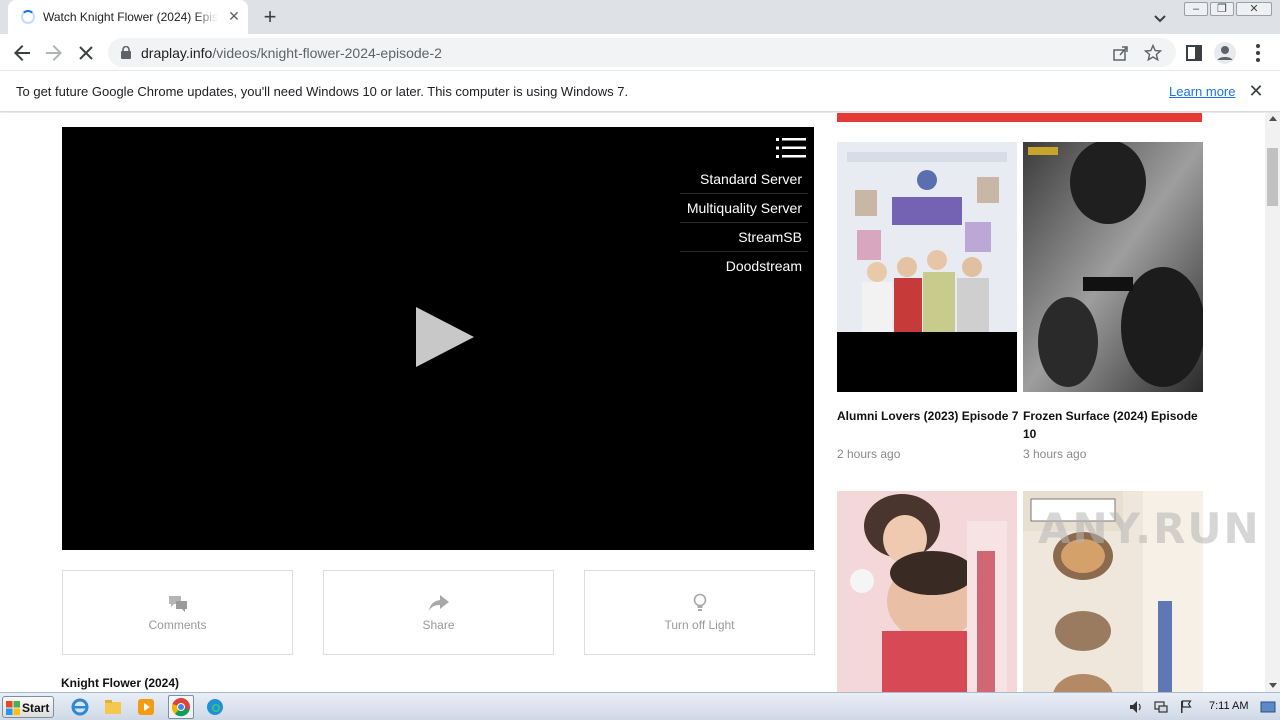 This screenshot has height=720, width=1280. What do you see at coordinates (1254, 9) in the screenshot?
I see `close-window-button: ✕` at bounding box center [1254, 9].